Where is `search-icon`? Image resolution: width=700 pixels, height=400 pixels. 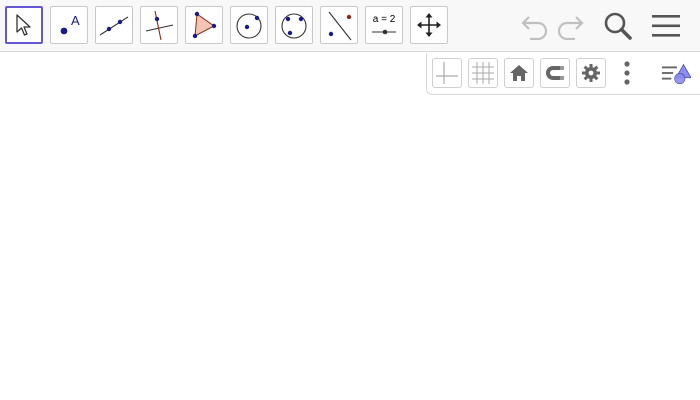
search-icon is located at coordinates (618, 26).